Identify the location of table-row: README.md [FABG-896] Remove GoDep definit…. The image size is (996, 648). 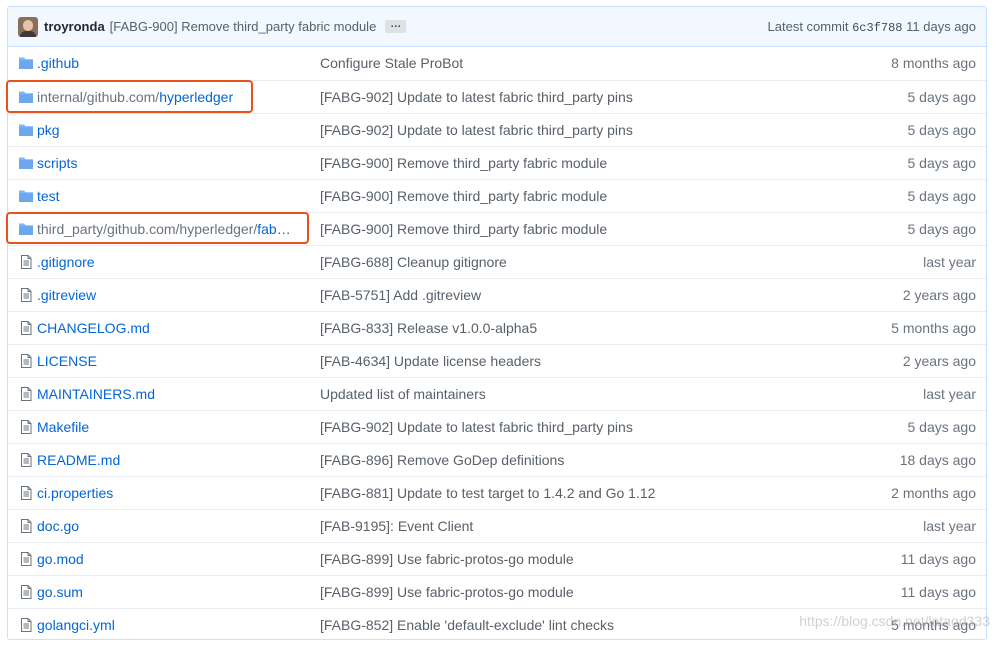
(497, 459).